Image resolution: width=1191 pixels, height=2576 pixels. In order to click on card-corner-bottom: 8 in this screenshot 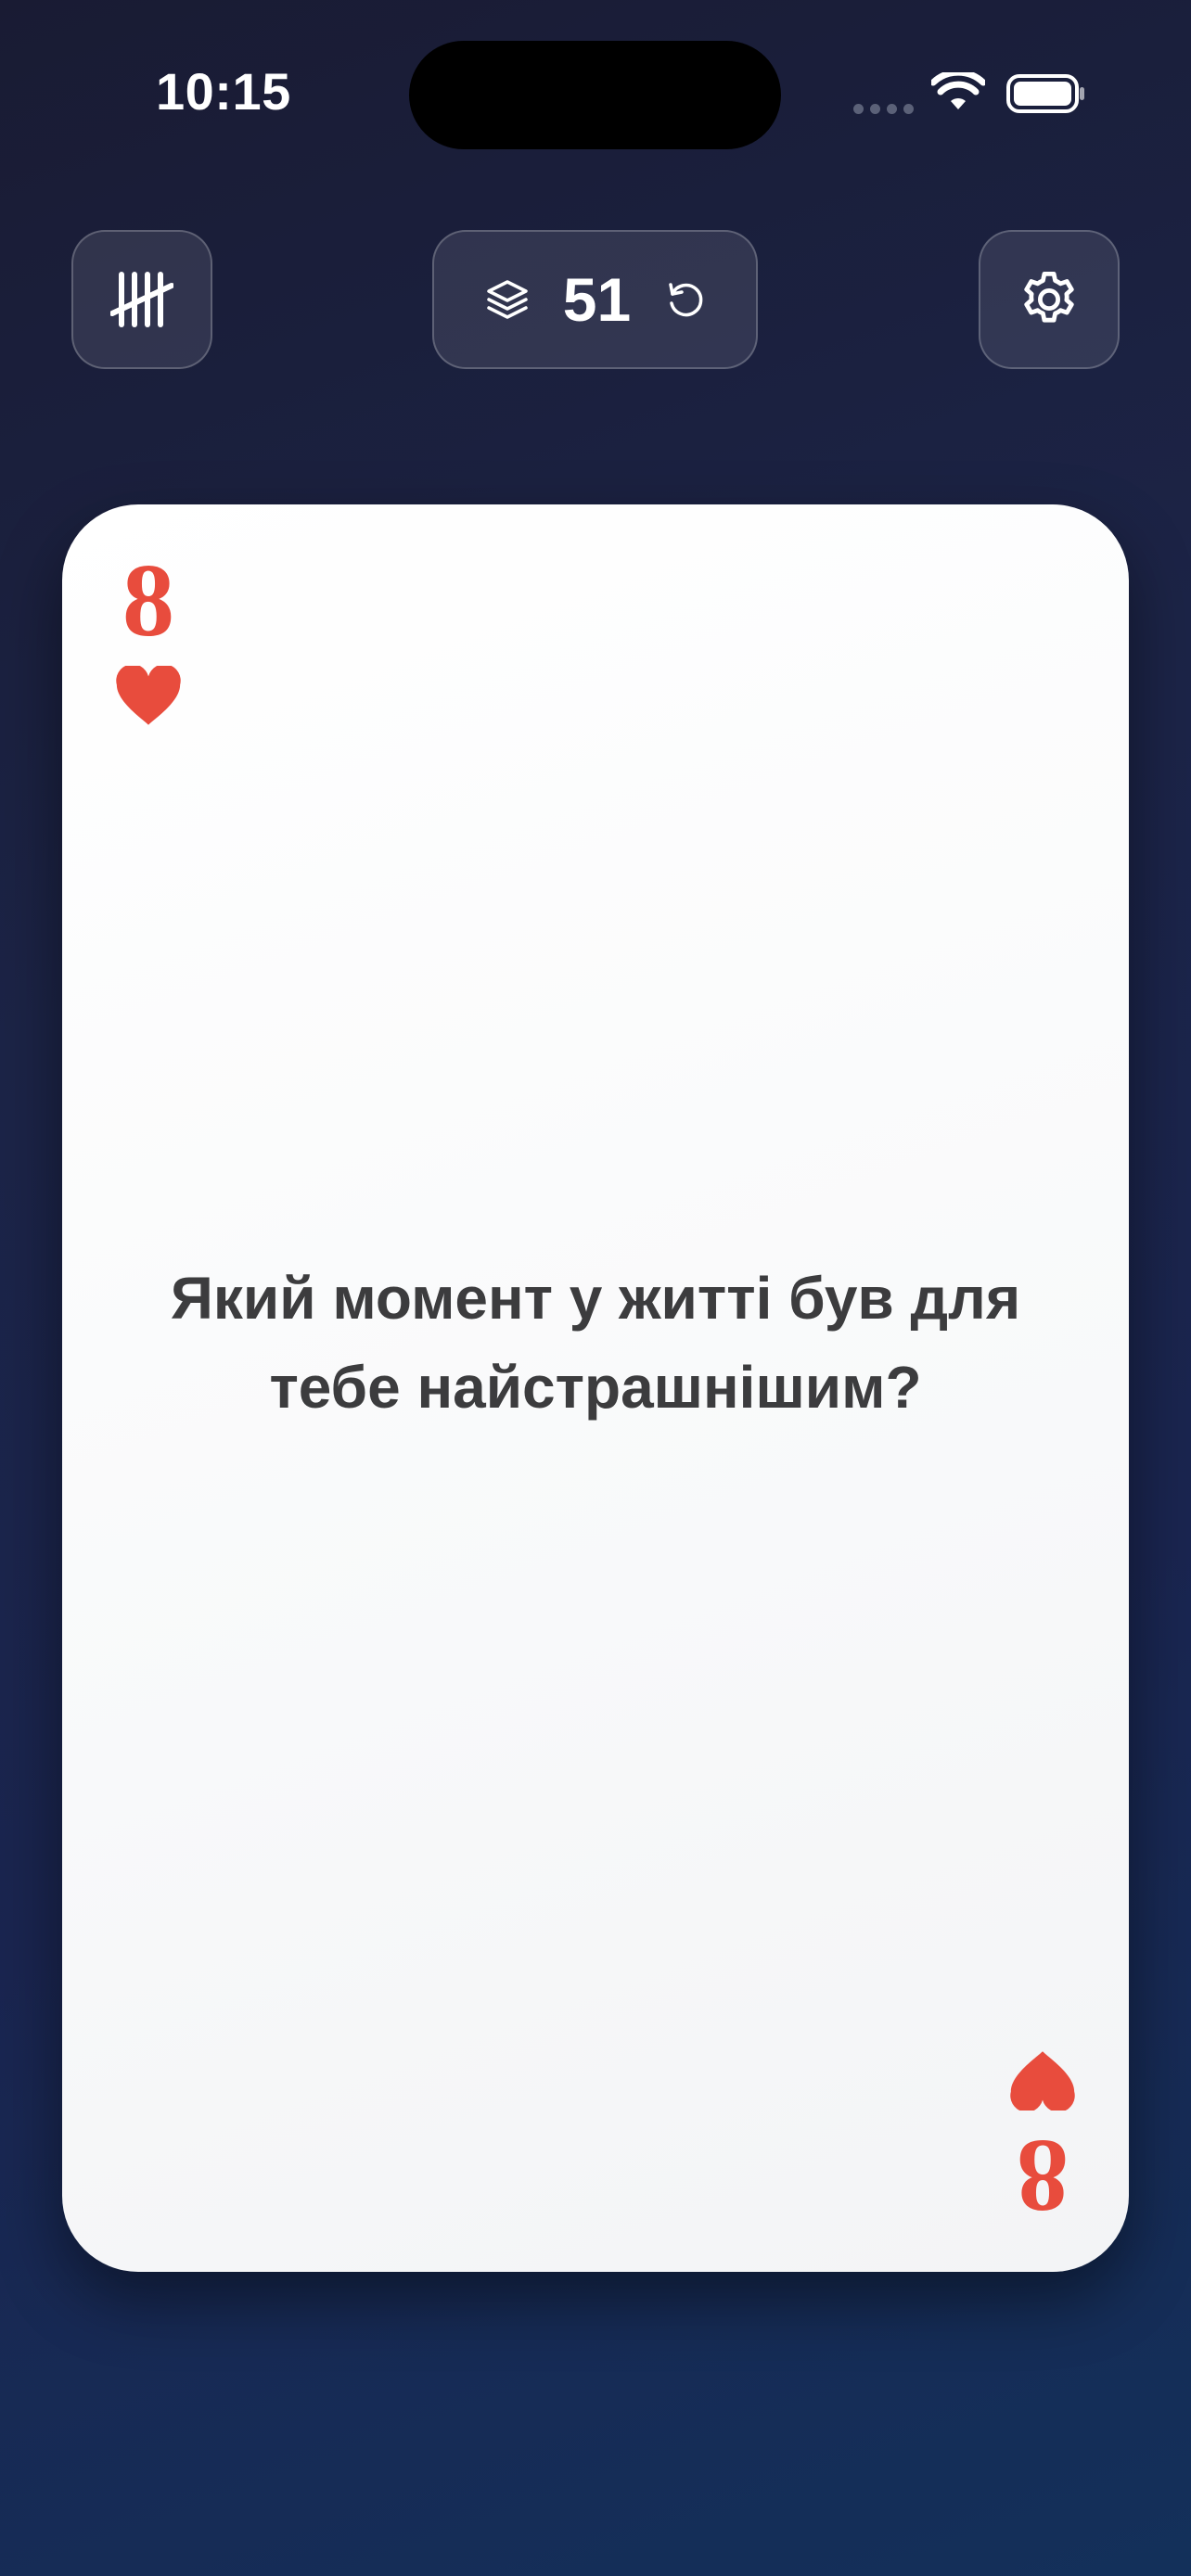, I will do `click(1042, 2141)`.